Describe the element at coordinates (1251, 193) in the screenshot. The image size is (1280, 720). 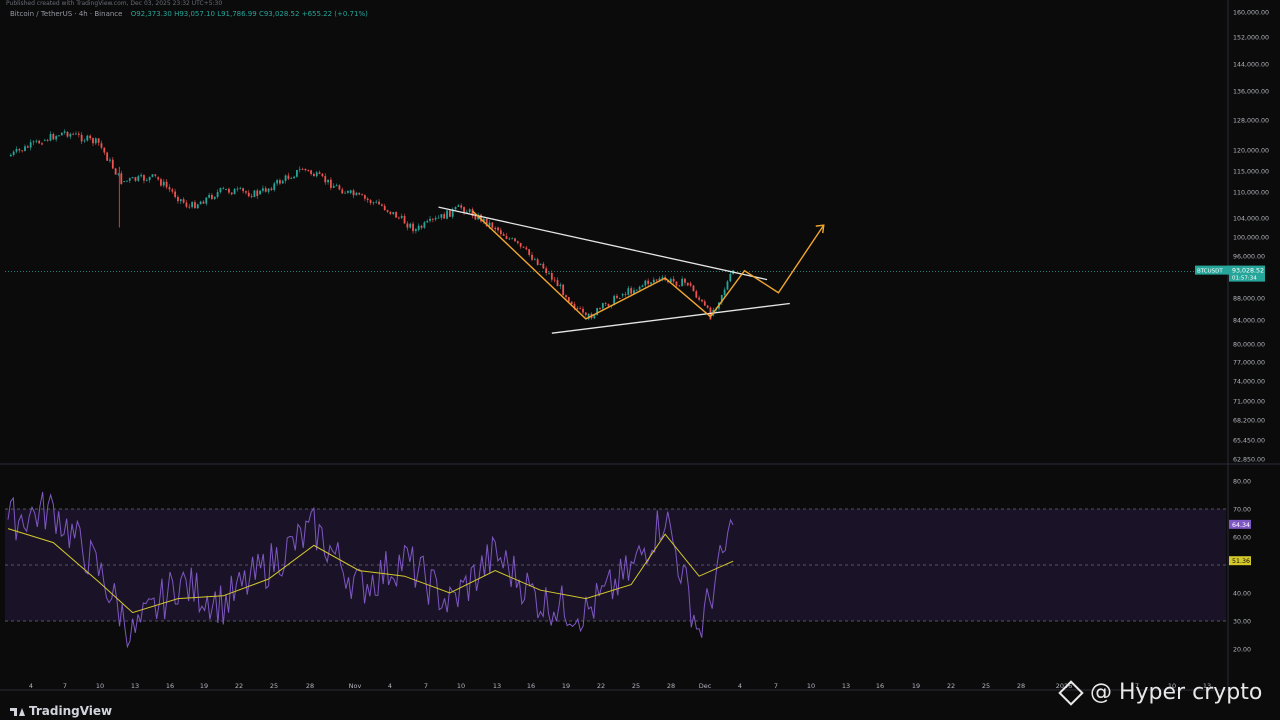
I see `price-tick-label: 110,000.00` at that location.